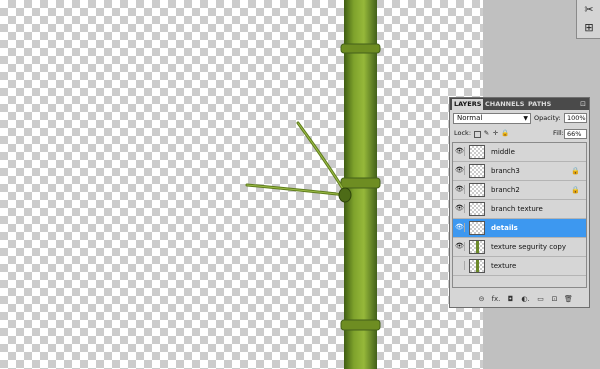  I want to click on panel-toggle-icon: ⊞, so click(589, 28).